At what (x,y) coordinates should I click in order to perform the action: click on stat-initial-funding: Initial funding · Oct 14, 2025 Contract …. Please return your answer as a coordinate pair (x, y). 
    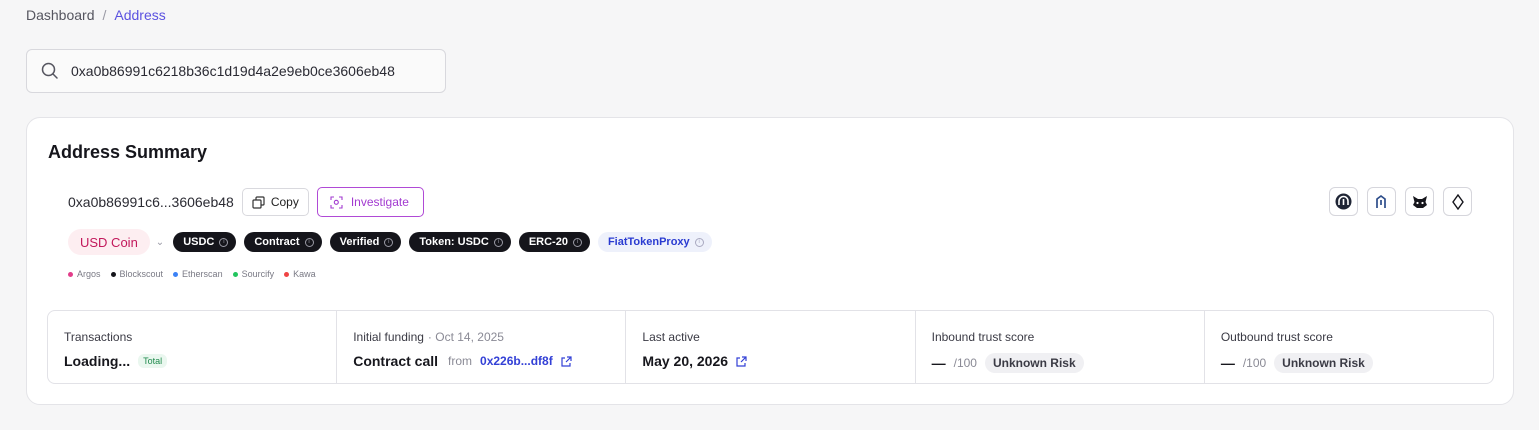
    Looking at the image, I should click on (482, 347).